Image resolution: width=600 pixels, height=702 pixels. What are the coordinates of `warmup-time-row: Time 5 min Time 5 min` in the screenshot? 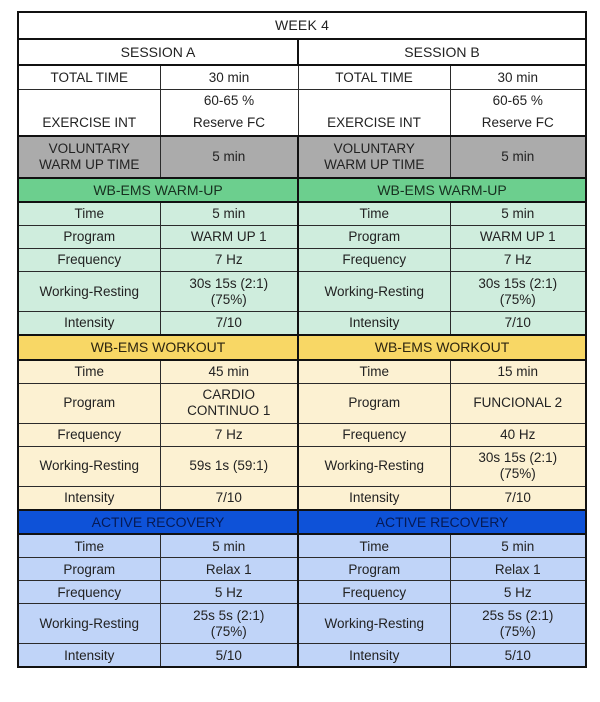 It's located at (302, 214).